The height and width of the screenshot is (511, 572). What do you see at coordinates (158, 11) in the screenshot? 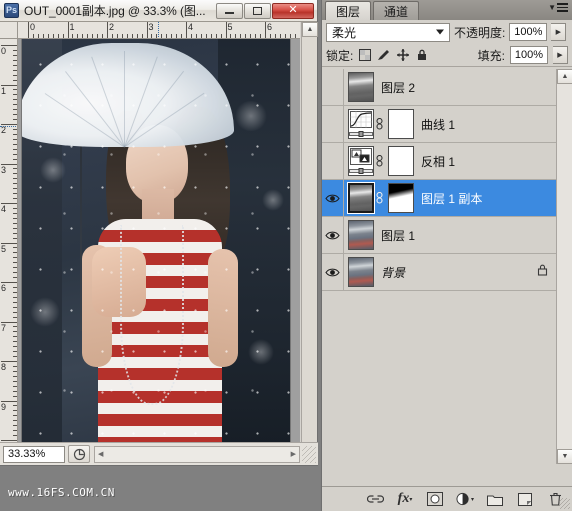
I see `document-title-bar: Ps OUT_0001副本.jpg @ 33.3% (图... ✕` at bounding box center [158, 11].